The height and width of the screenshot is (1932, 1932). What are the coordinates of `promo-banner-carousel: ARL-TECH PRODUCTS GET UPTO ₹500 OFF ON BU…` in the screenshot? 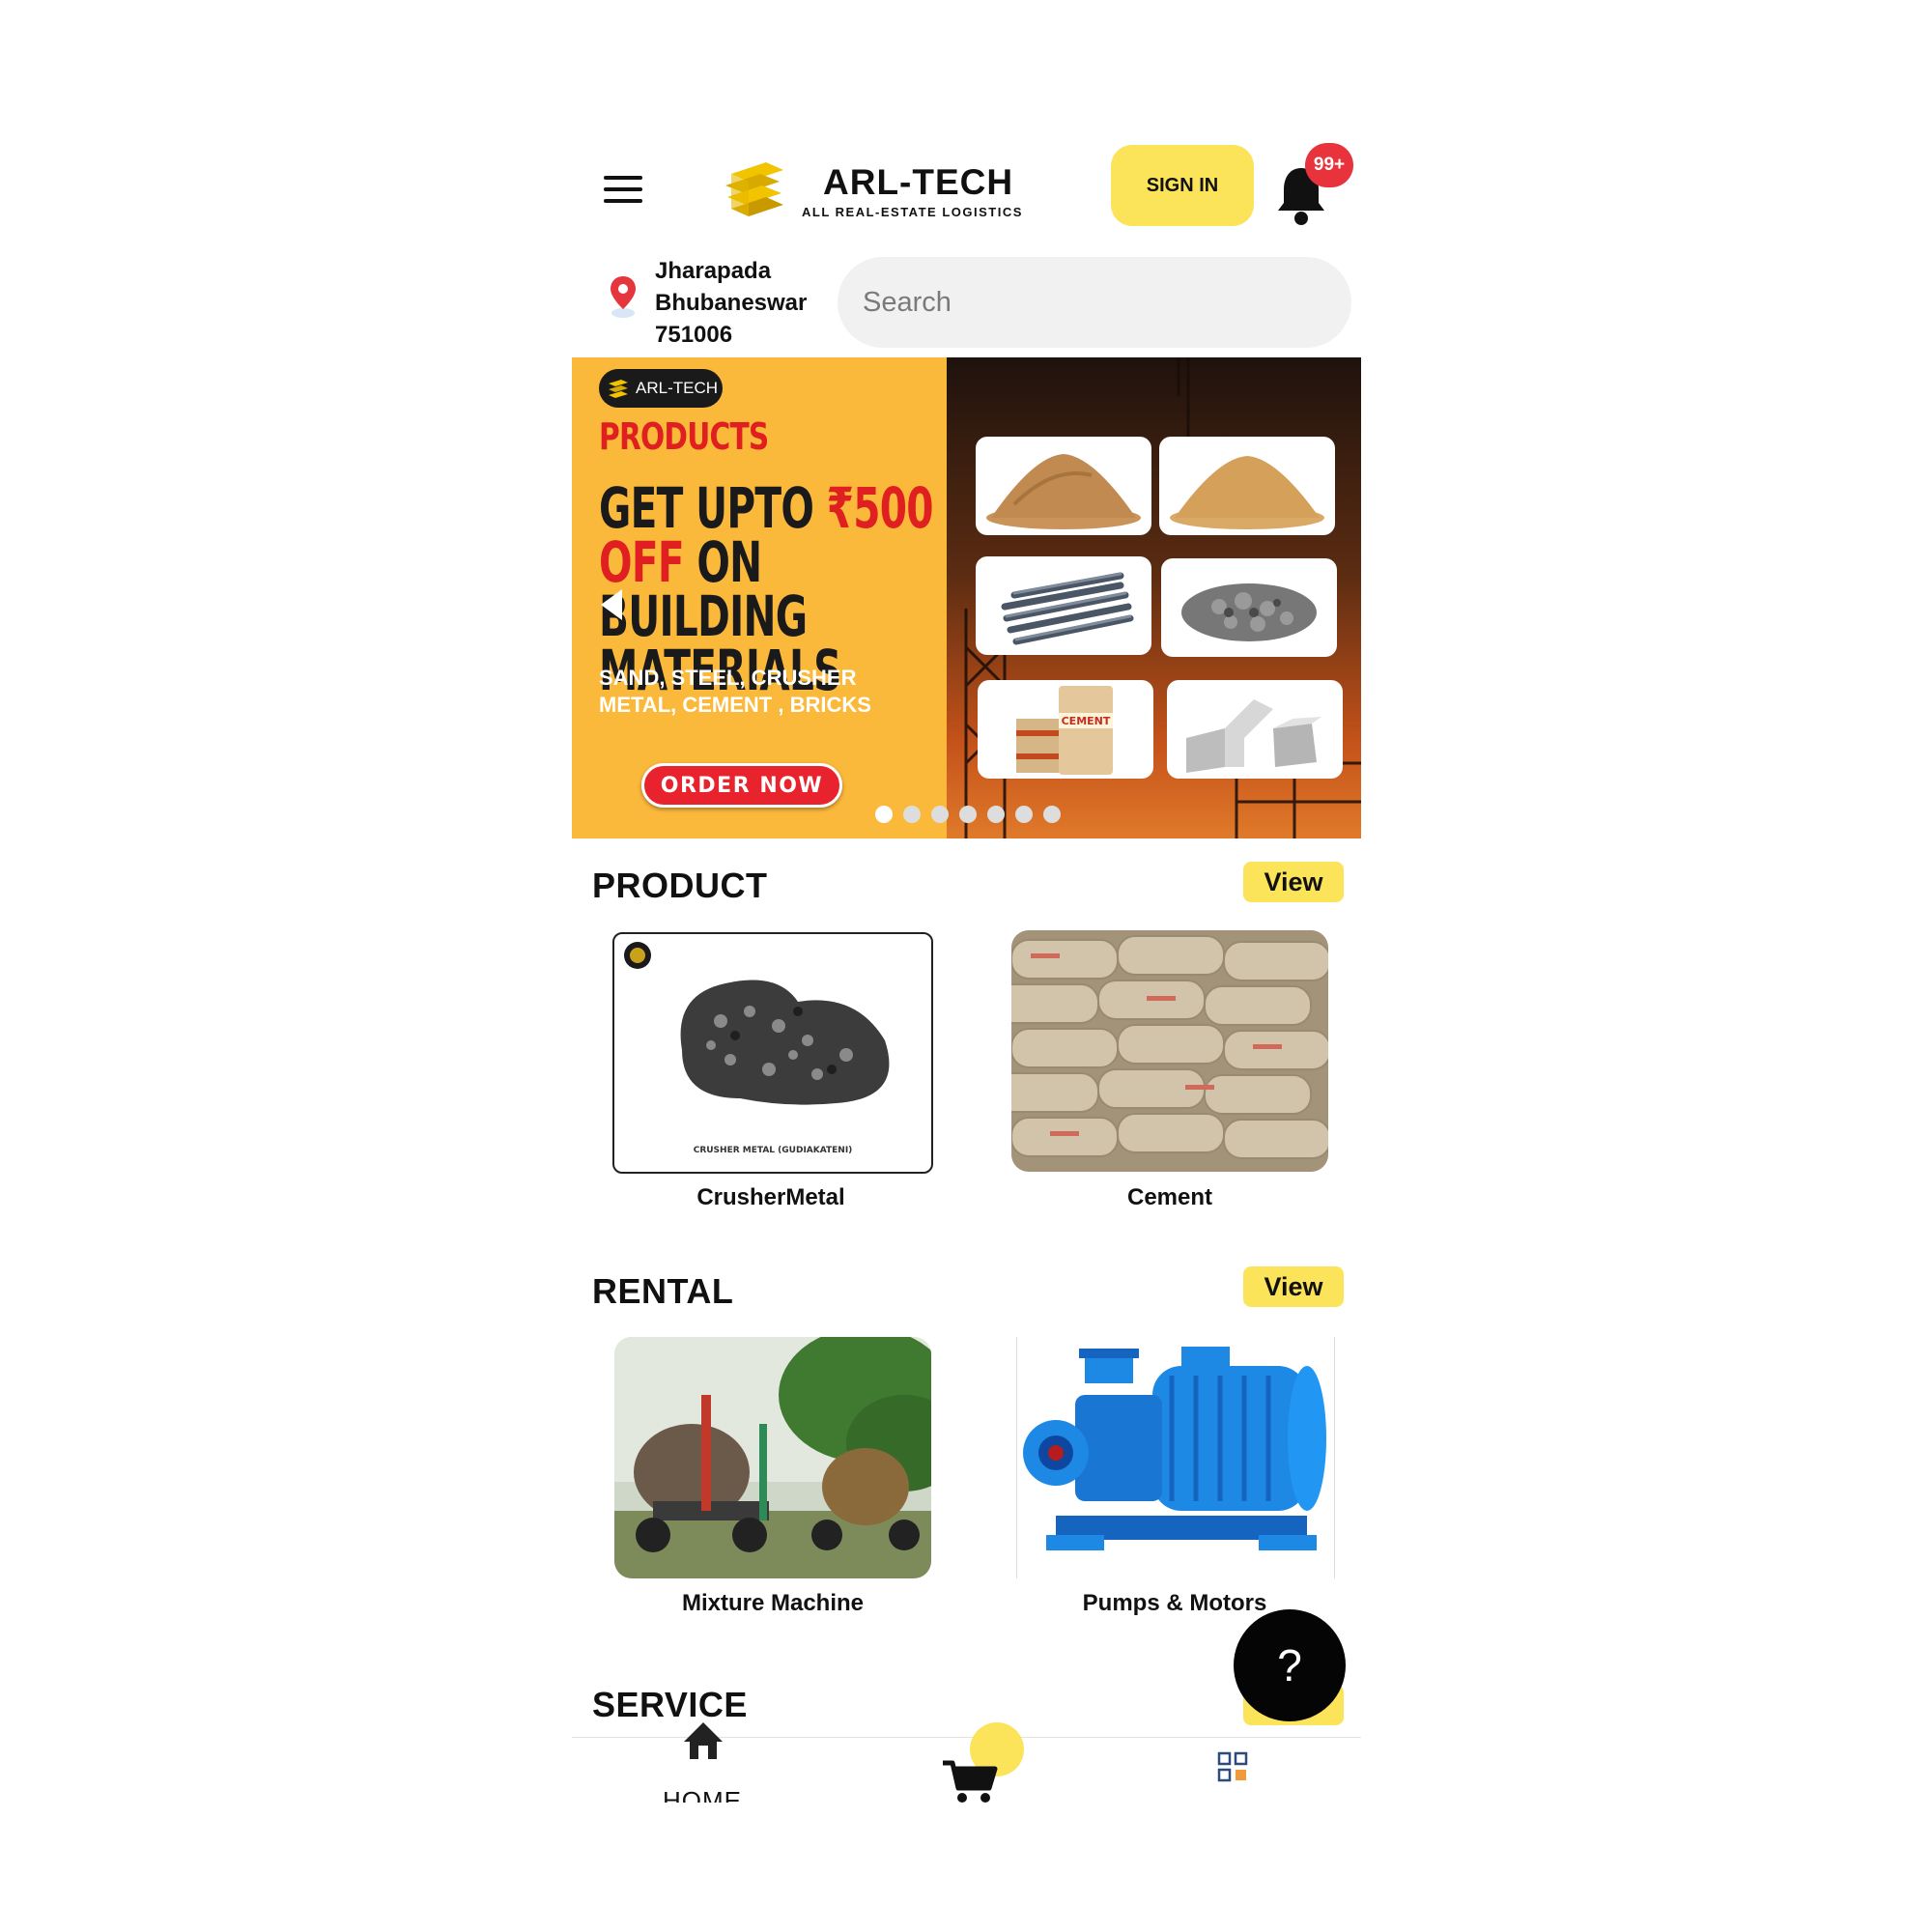 It's located at (966, 597).